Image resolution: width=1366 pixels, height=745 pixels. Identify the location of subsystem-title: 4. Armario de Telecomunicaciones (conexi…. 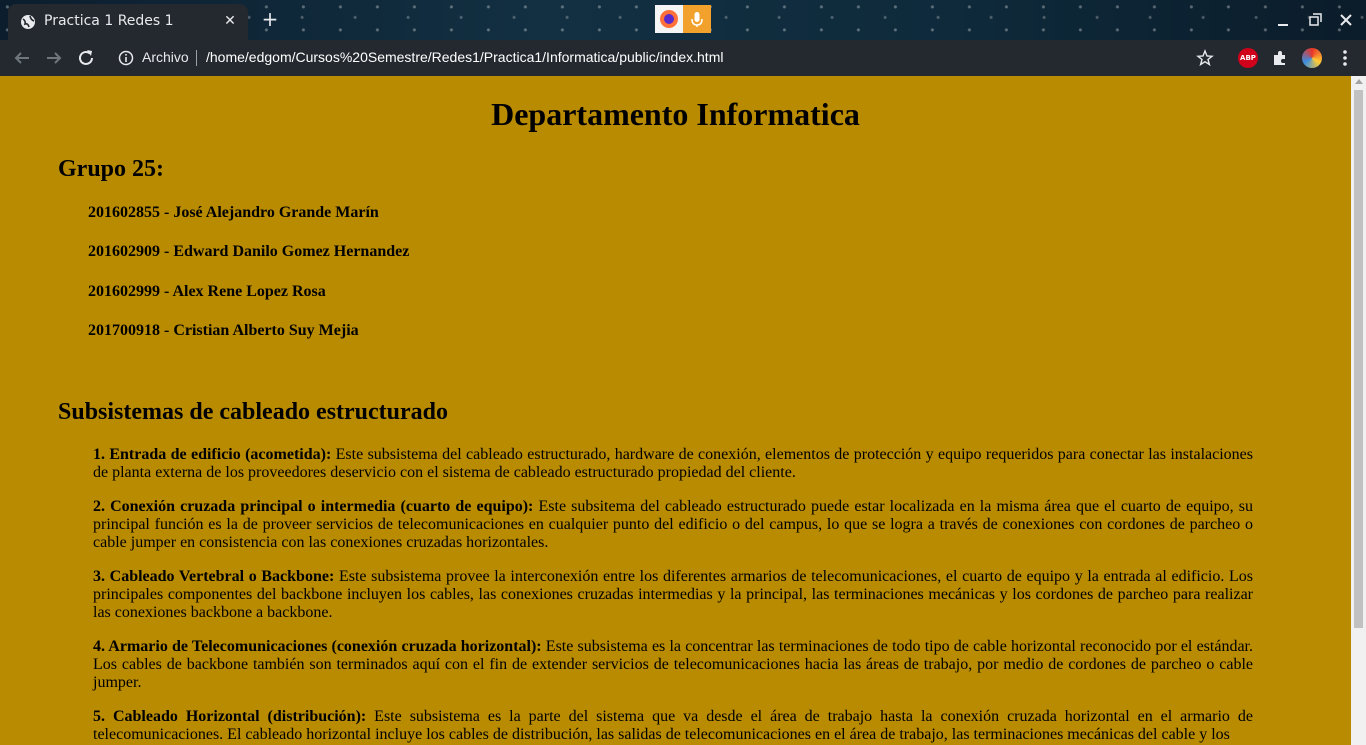
(317, 646).